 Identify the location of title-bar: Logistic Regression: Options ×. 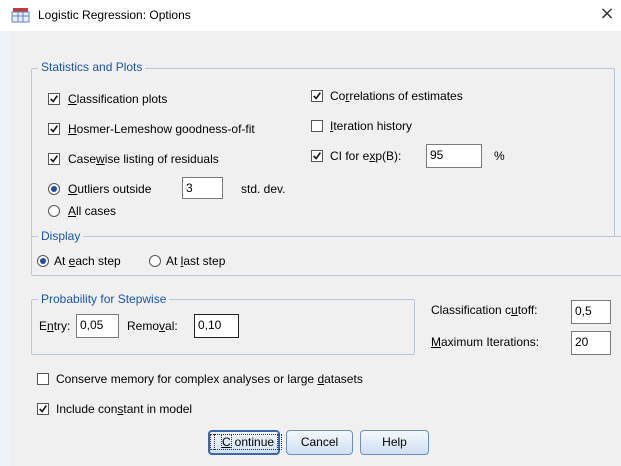
(310, 15).